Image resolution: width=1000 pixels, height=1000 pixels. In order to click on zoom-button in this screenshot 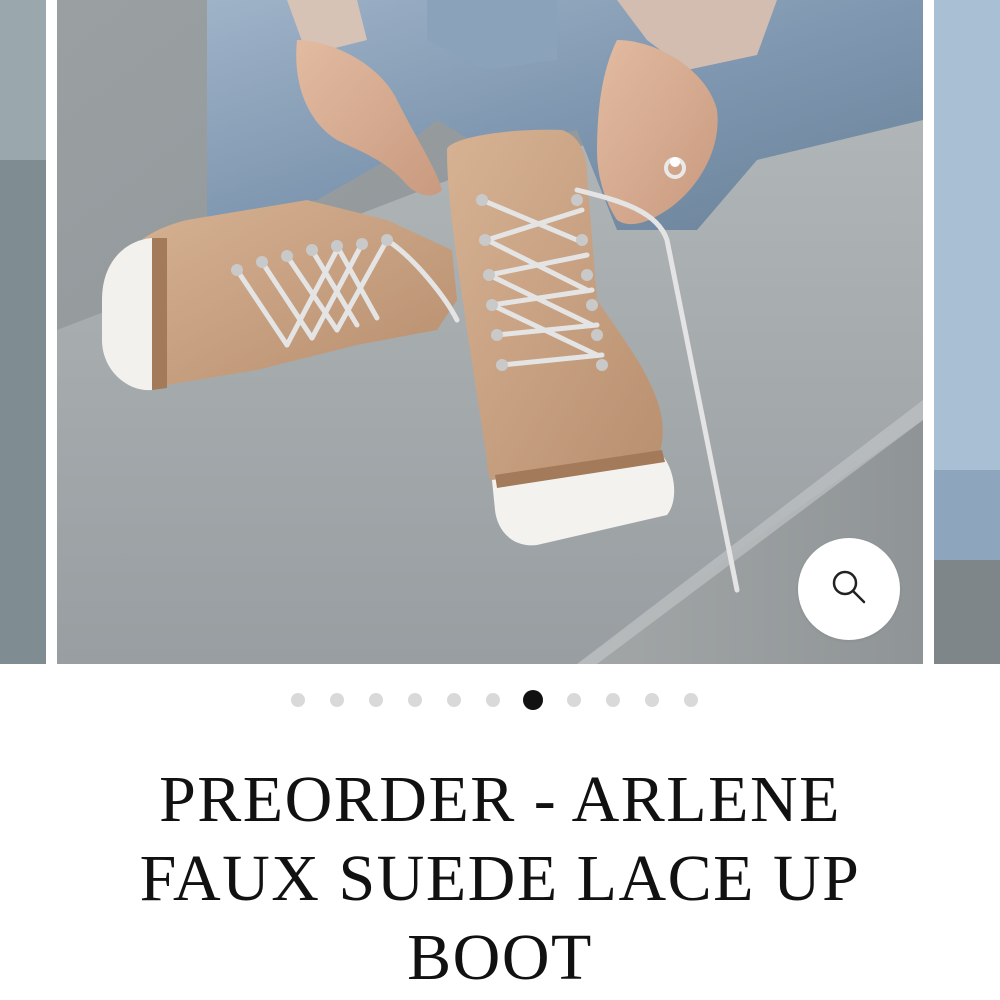, I will do `click(849, 589)`.